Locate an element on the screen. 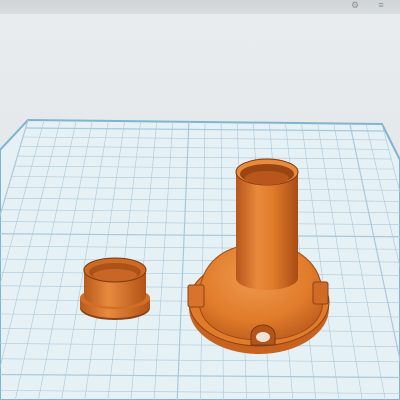 Image resolution: width=400 pixels, height=400 pixels. left-tab is located at coordinates (196, 296).